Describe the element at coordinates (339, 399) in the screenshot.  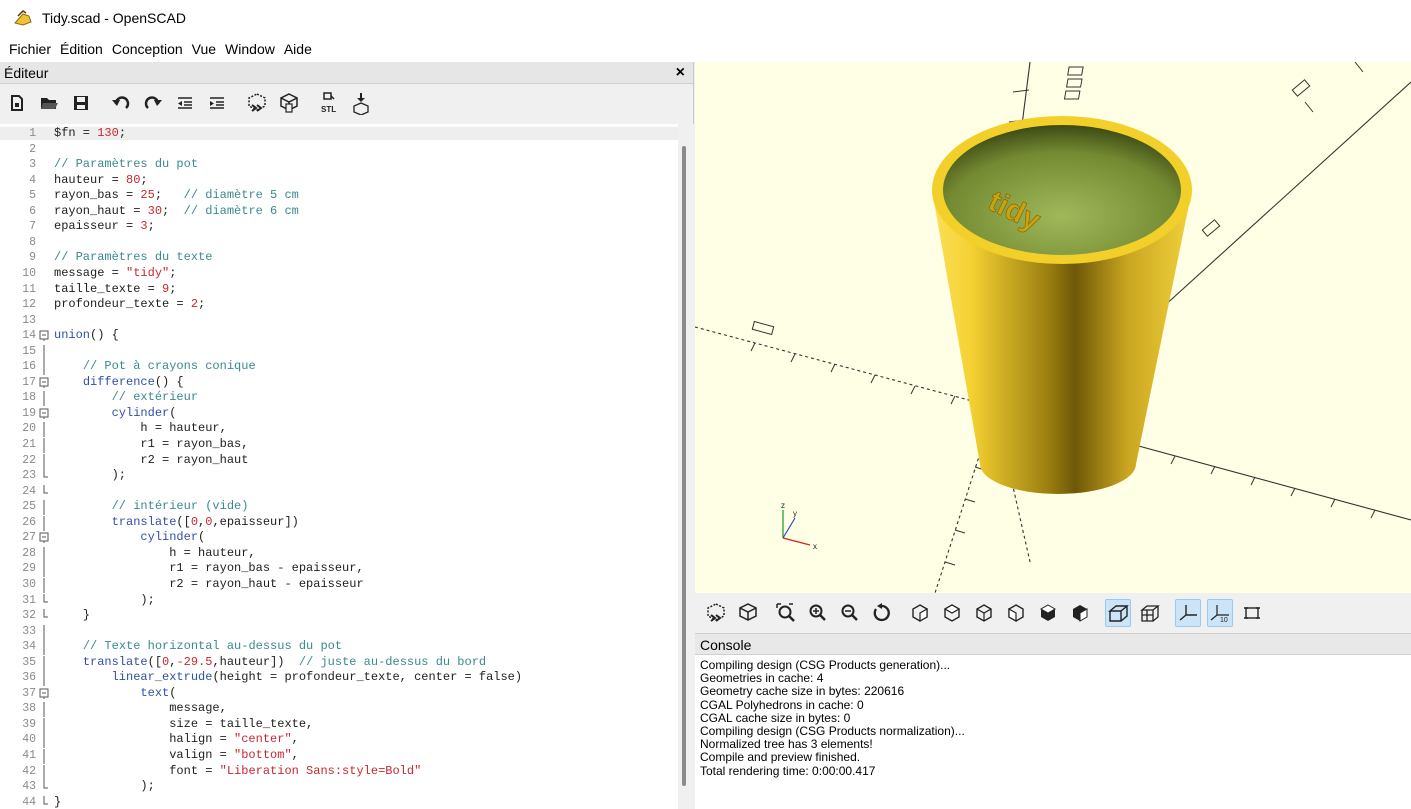
I see `code-line: 18 // extérieur` at that location.